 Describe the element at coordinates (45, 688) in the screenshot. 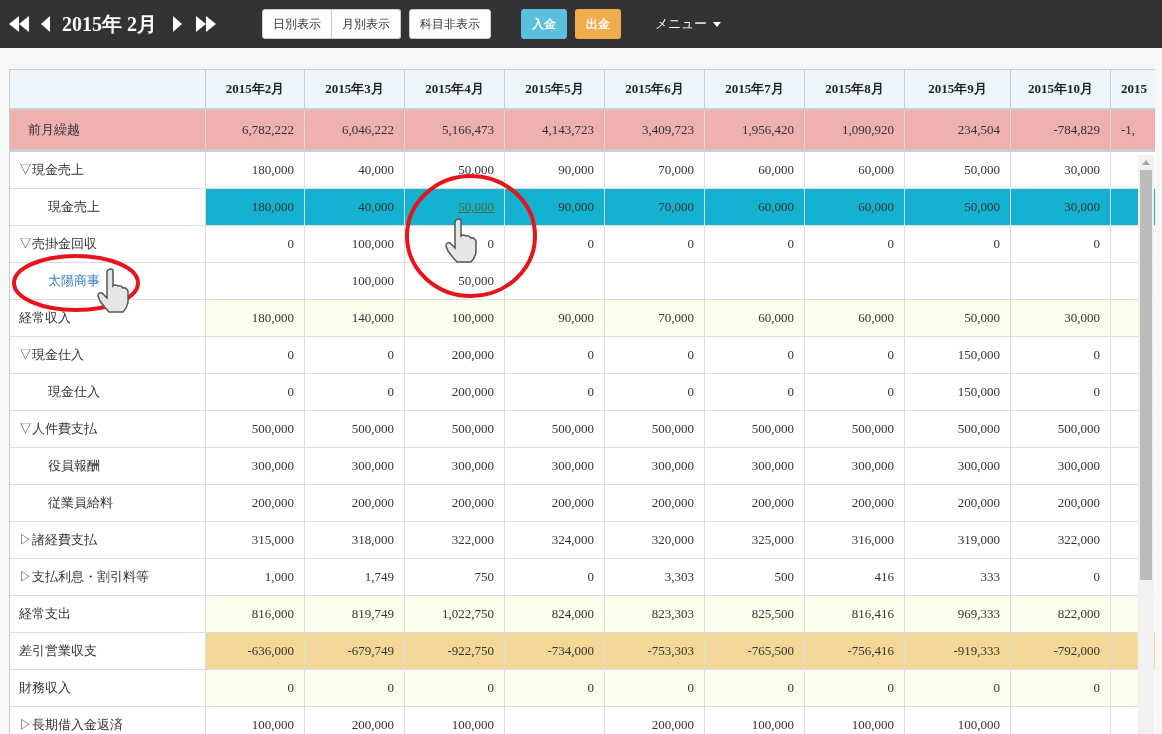

I see `row-label: 財務収入` at that location.